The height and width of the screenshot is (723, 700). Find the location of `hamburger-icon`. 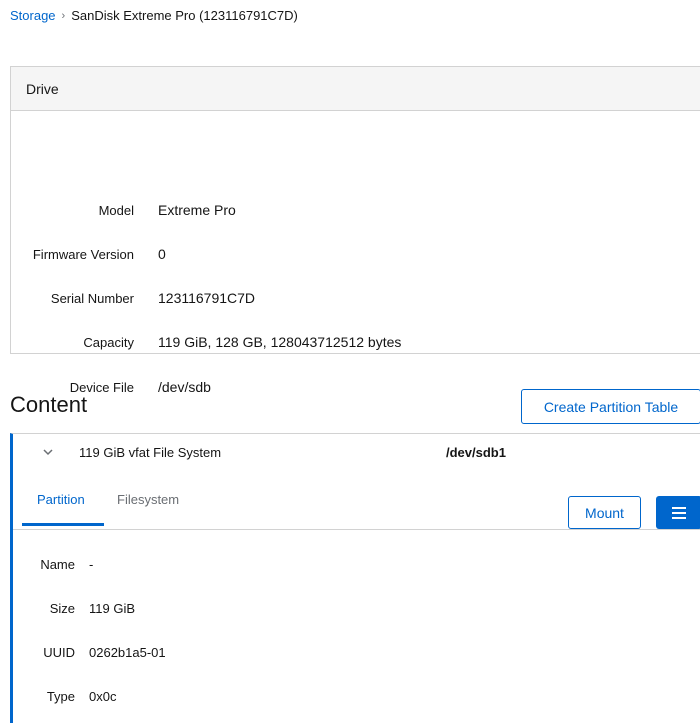

hamburger-icon is located at coordinates (679, 512).